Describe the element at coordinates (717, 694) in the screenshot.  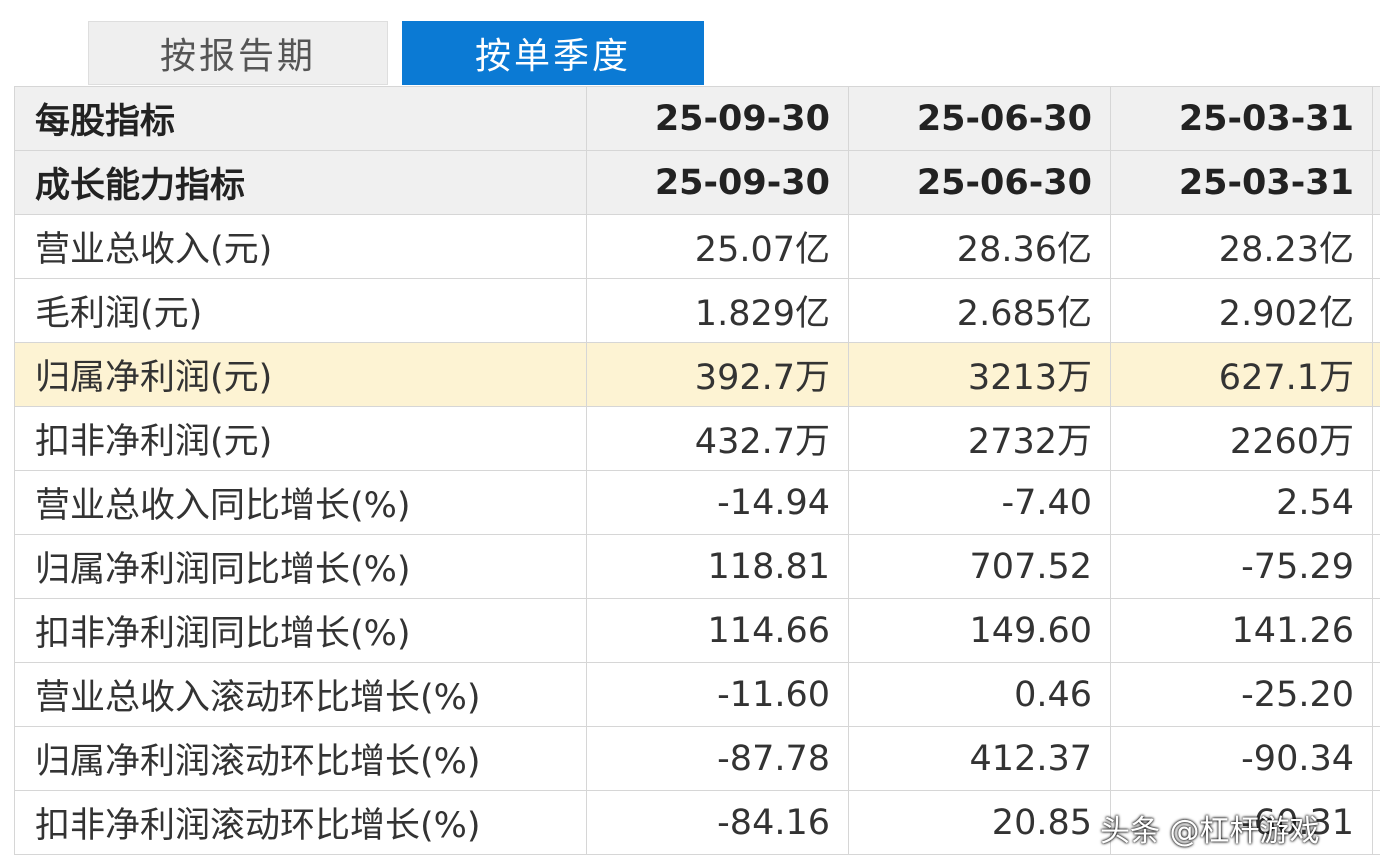
I see `table-cell: -11.60` at that location.